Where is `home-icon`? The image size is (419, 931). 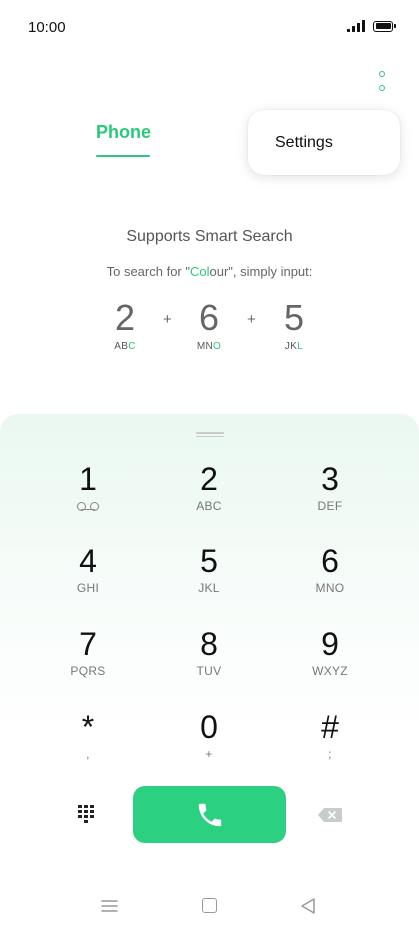 home-icon is located at coordinates (209, 905).